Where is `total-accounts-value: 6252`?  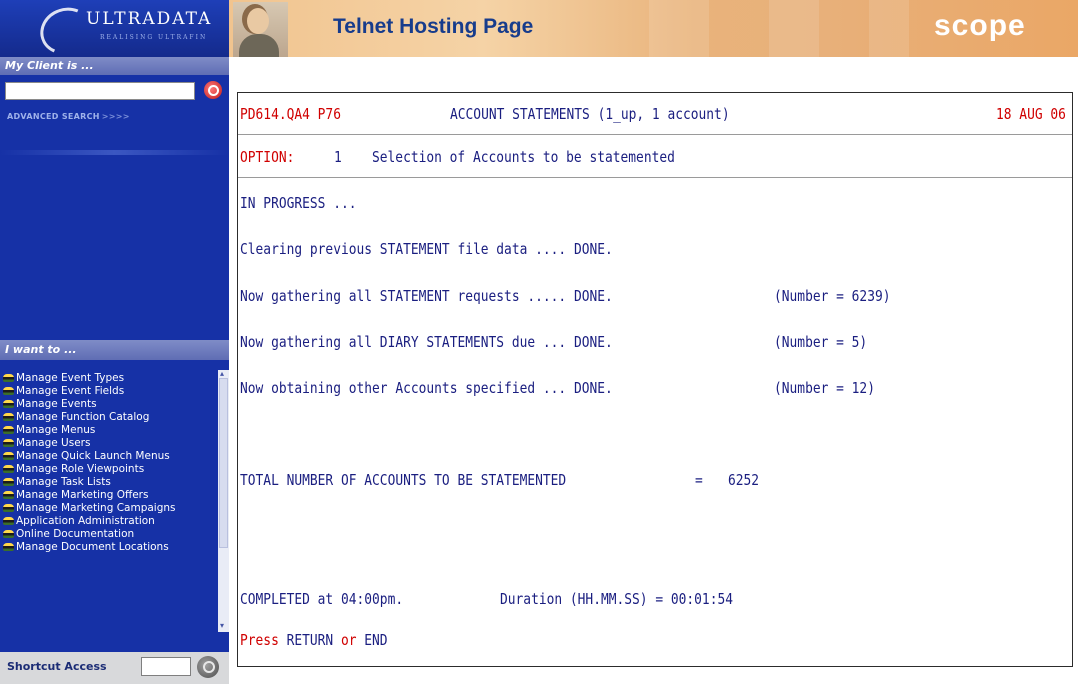 total-accounts-value: 6252 is located at coordinates (744, 480).